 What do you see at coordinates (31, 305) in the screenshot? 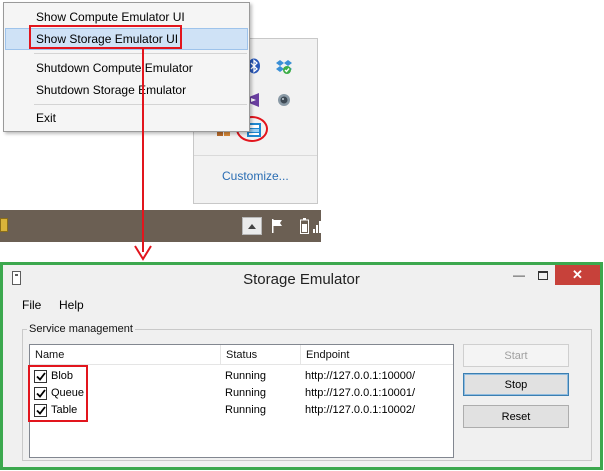
I see `menu-file: File` at bounding box center [31, 305].